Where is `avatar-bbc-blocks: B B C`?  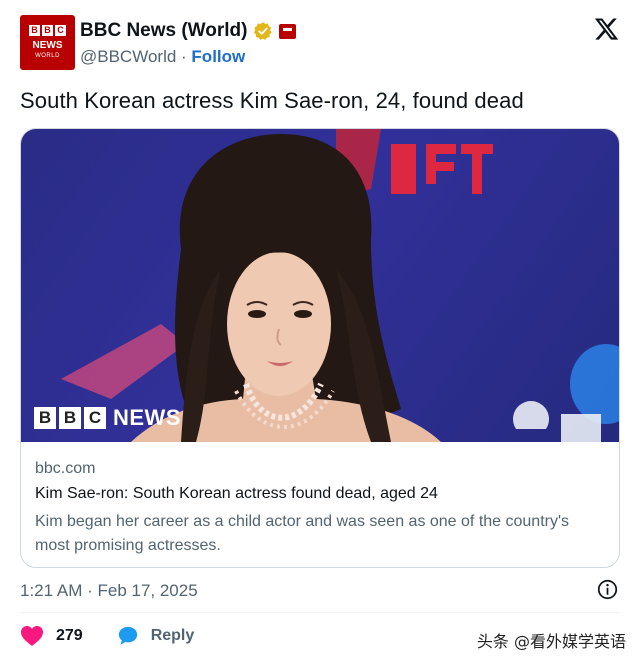
avatar-bbc-blocks: B B C is located at coordinates (47, 30).